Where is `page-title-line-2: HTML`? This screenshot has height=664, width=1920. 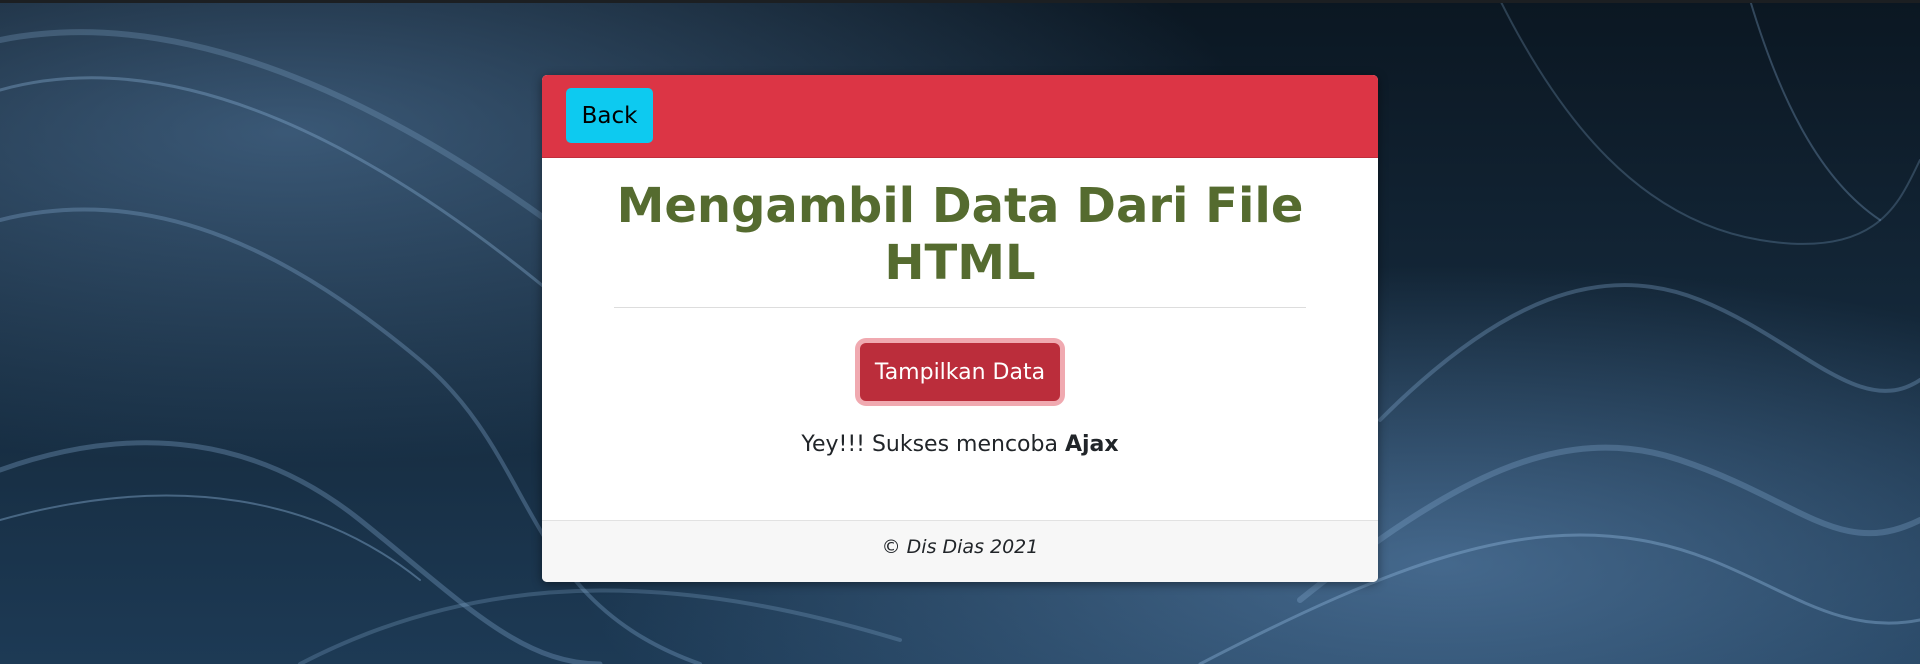 page-title-line-2: HTML is located at coordinates (960, 263).